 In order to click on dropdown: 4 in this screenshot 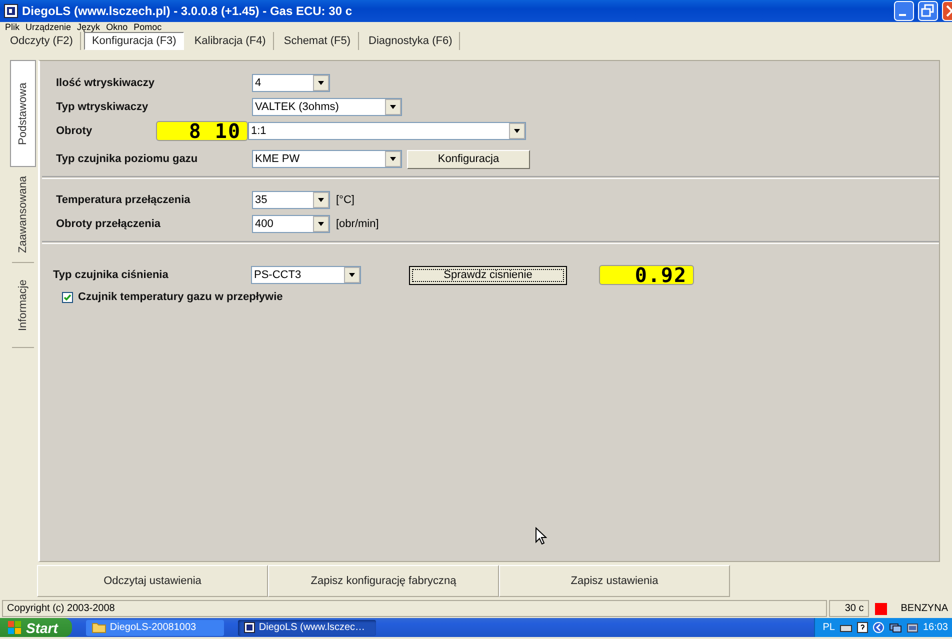, I will do `click(291, 83)`.